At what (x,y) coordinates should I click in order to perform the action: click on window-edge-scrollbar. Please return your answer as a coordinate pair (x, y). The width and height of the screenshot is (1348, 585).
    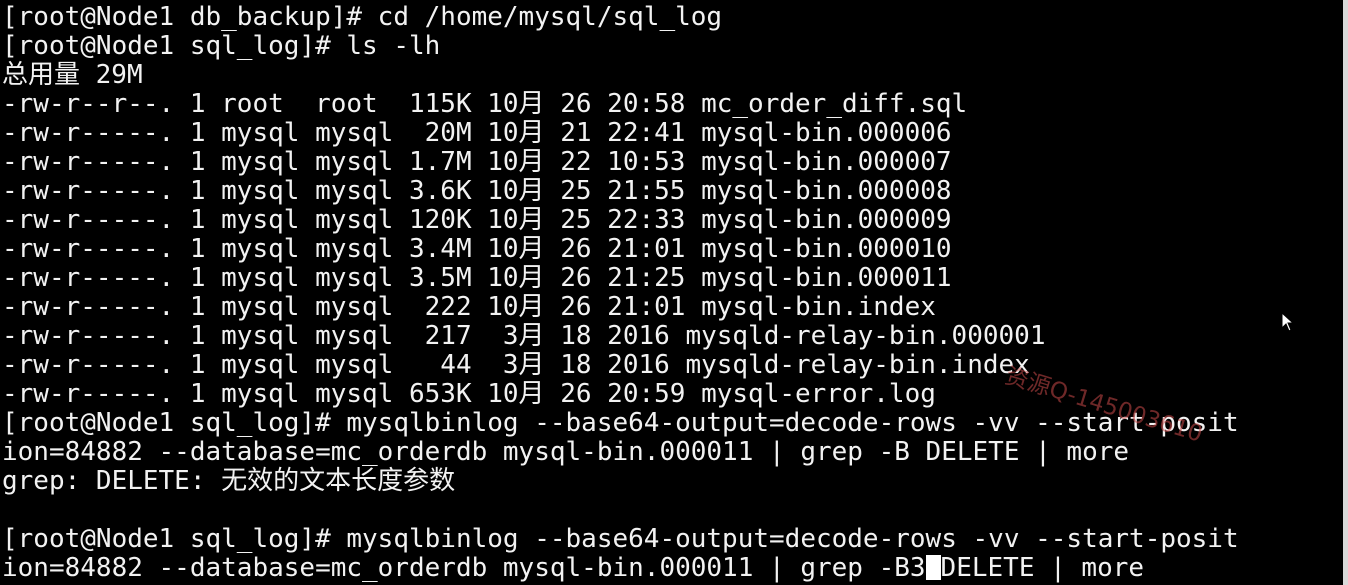
    Looking at the image, I should click on (1345, 292).